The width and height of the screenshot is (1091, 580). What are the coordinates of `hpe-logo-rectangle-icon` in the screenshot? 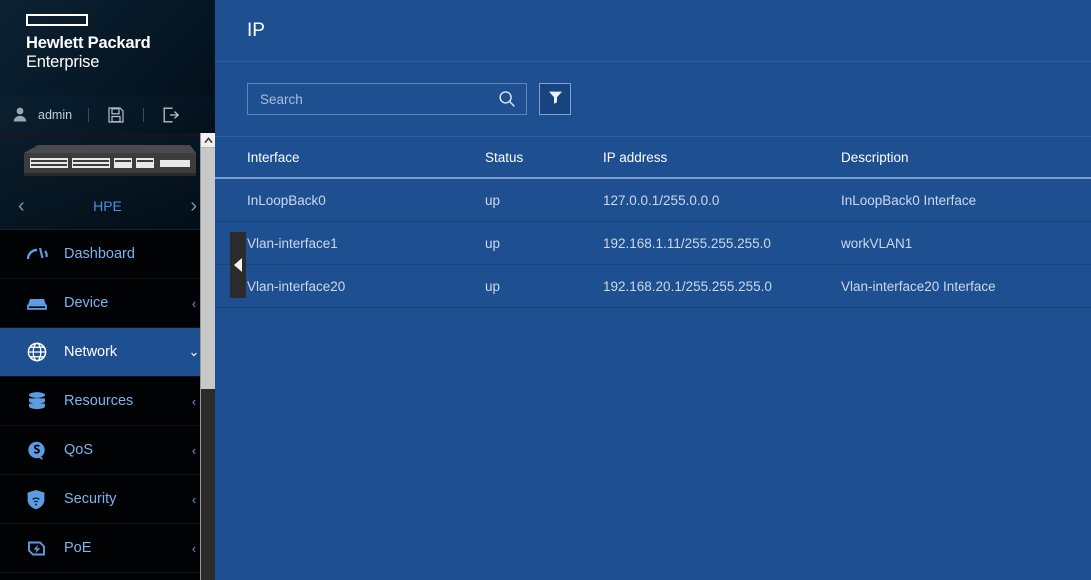 It's located at (57, 20).